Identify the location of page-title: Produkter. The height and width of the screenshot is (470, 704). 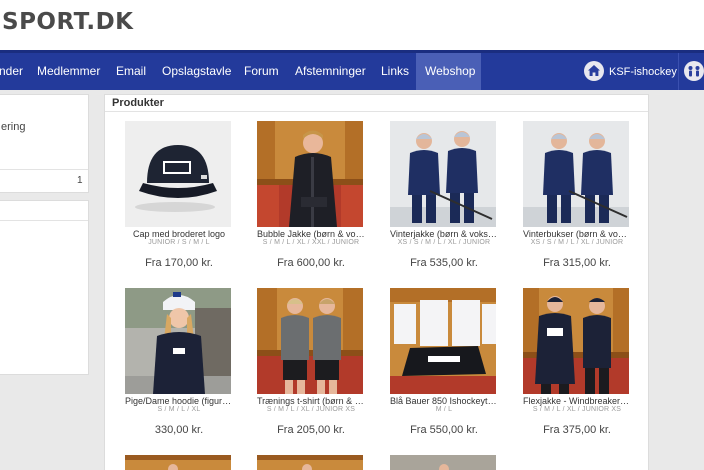
(138, 103).